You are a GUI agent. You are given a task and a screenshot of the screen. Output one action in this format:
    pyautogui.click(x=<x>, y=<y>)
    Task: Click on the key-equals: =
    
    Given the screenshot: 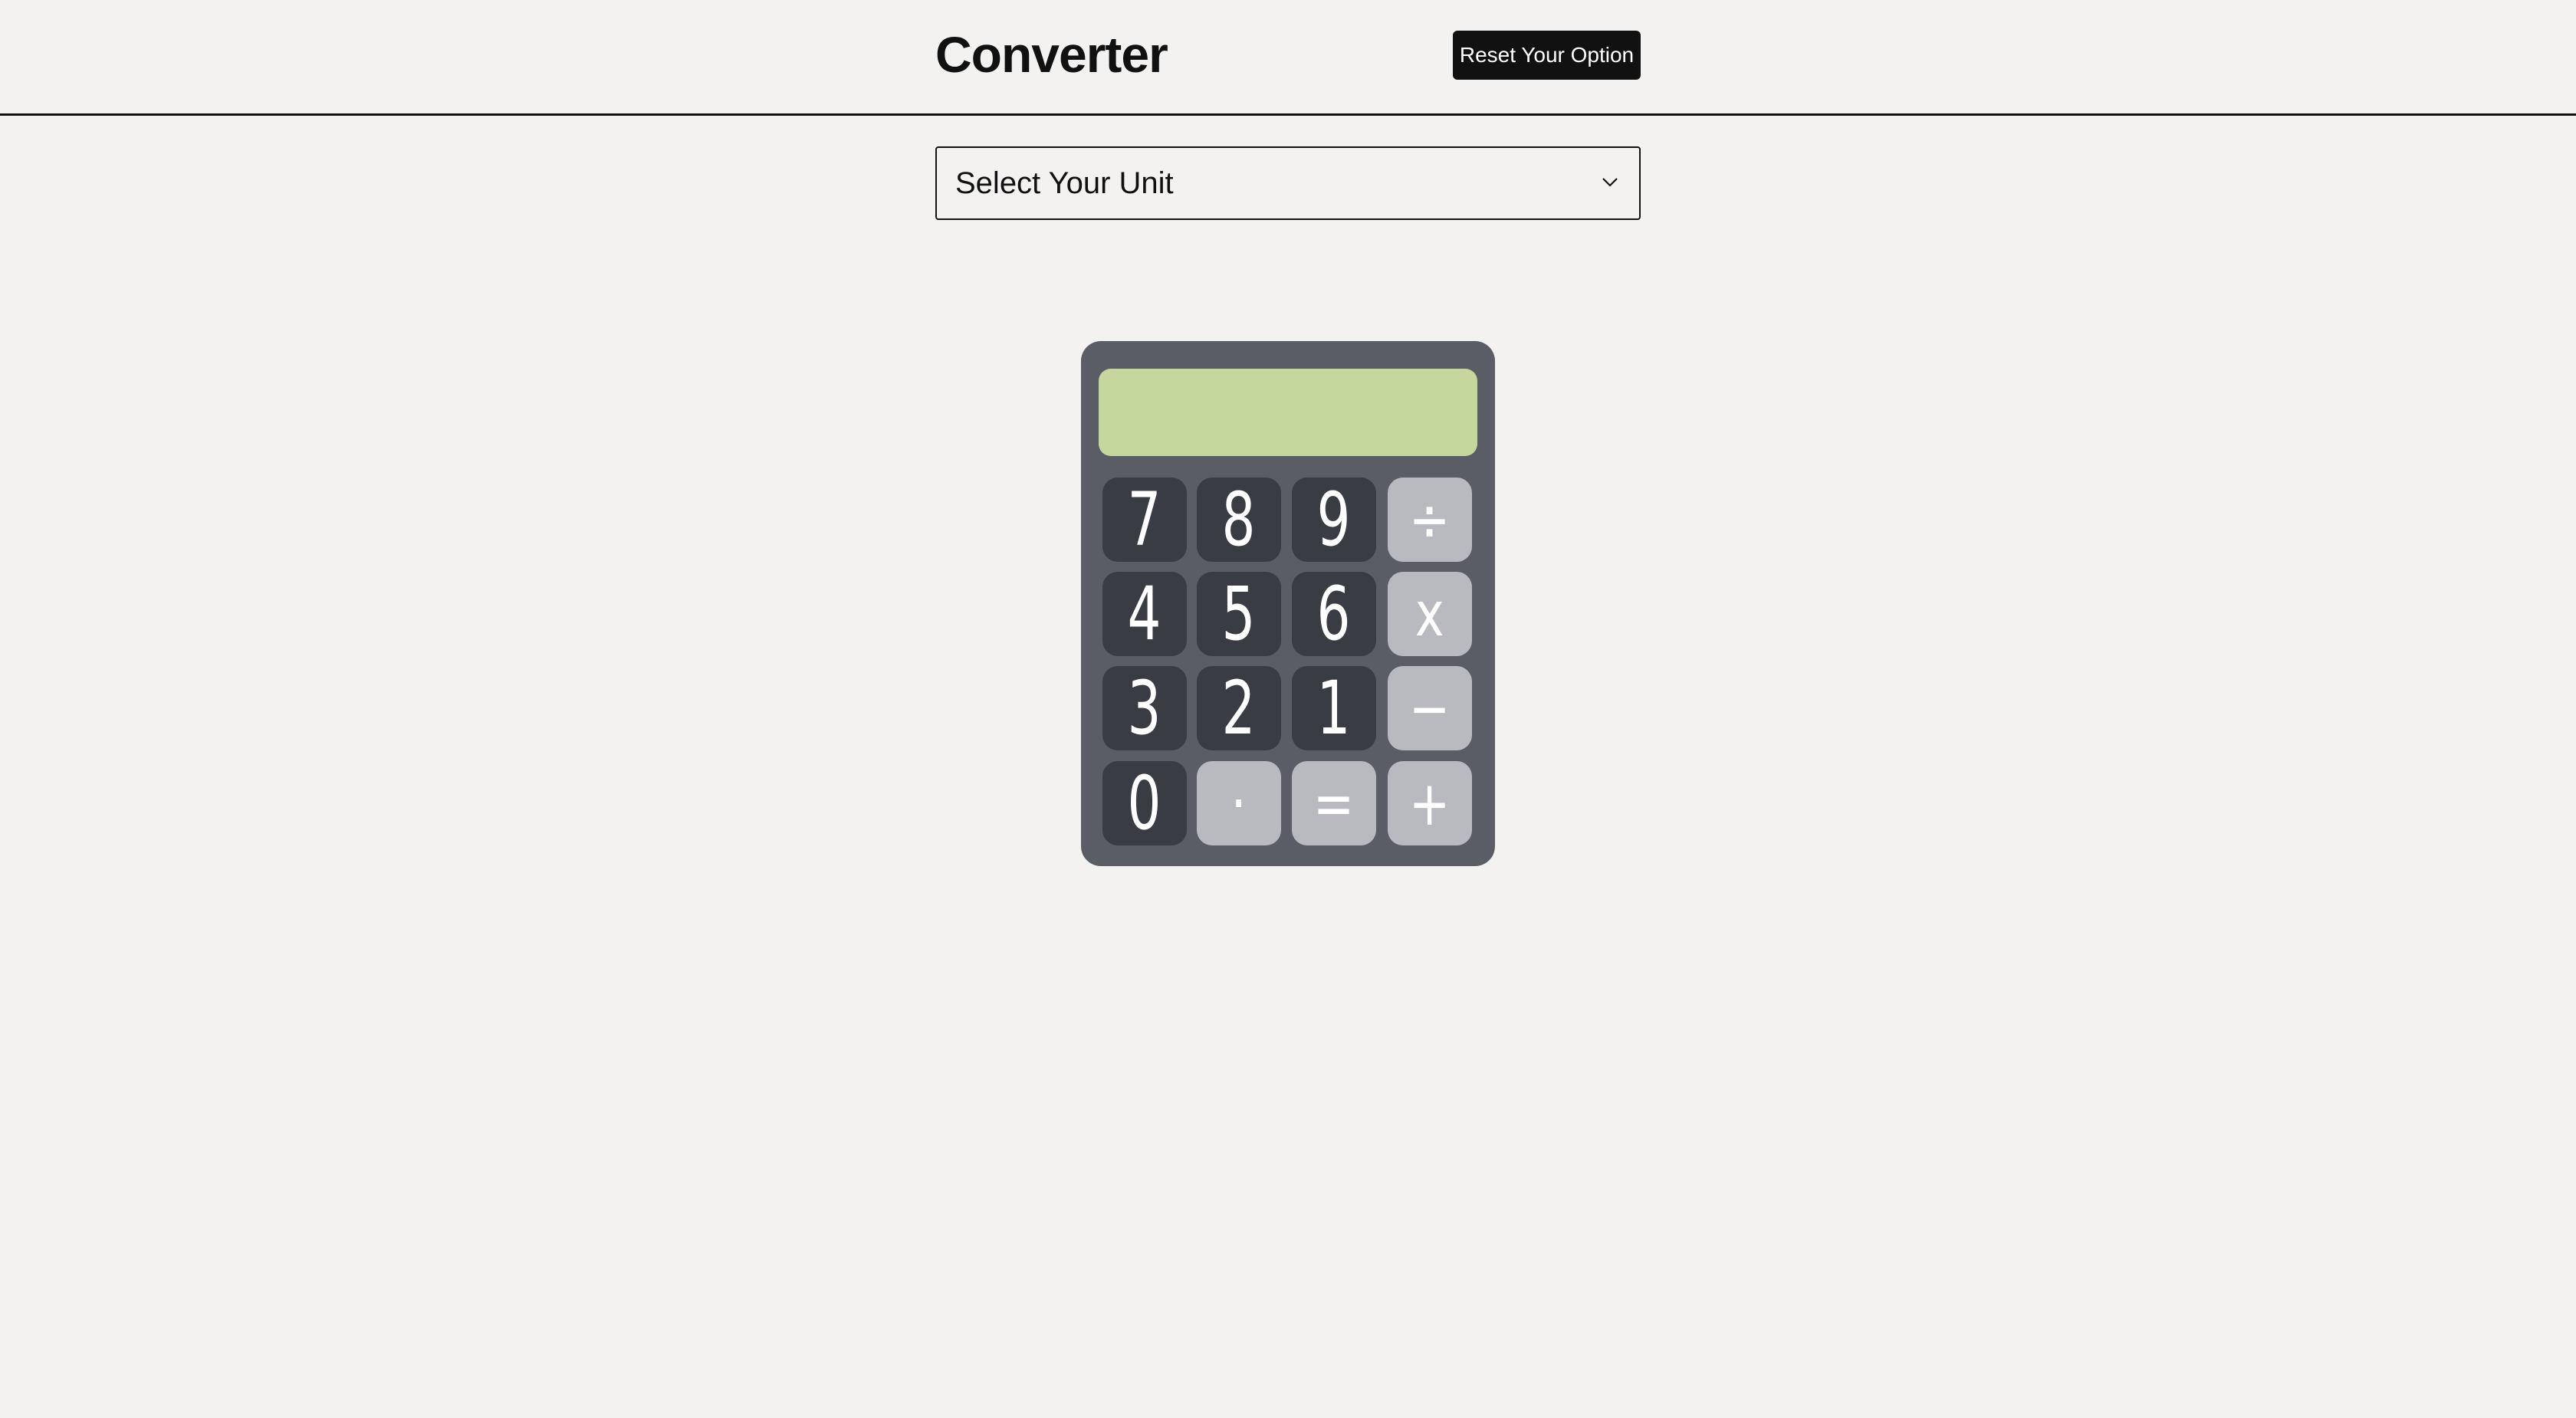 What is the action you would take?
    pyautogui.click(x=1334, y=803)
    